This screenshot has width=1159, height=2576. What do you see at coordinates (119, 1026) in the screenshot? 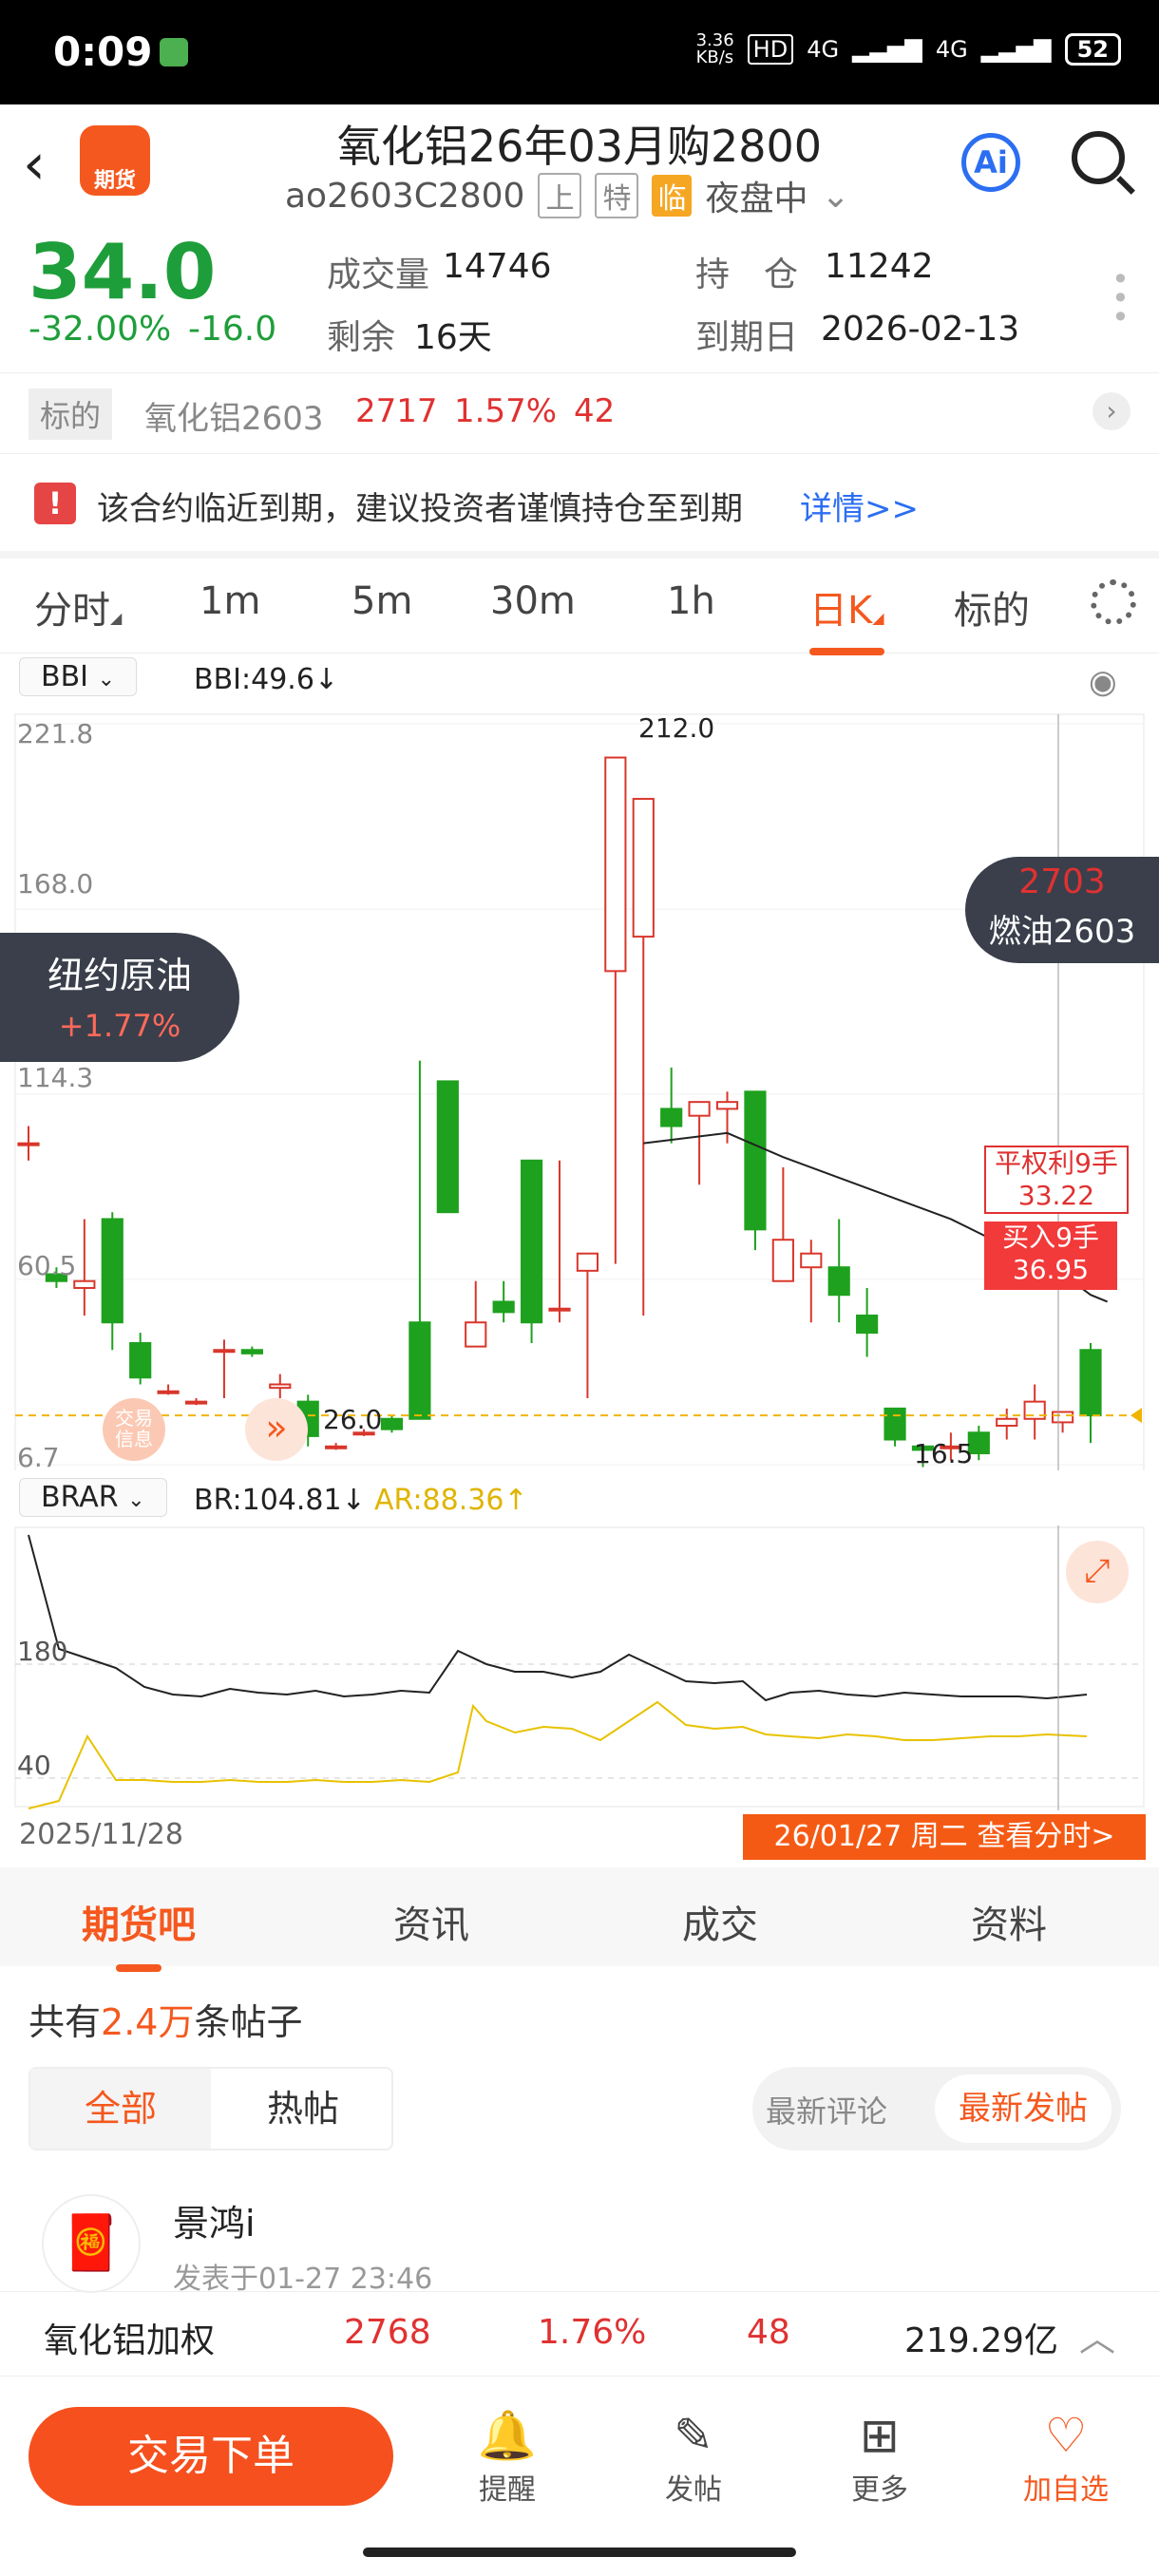
I see `badge-pct: +1.77%` at bounding box center [119, 1026].